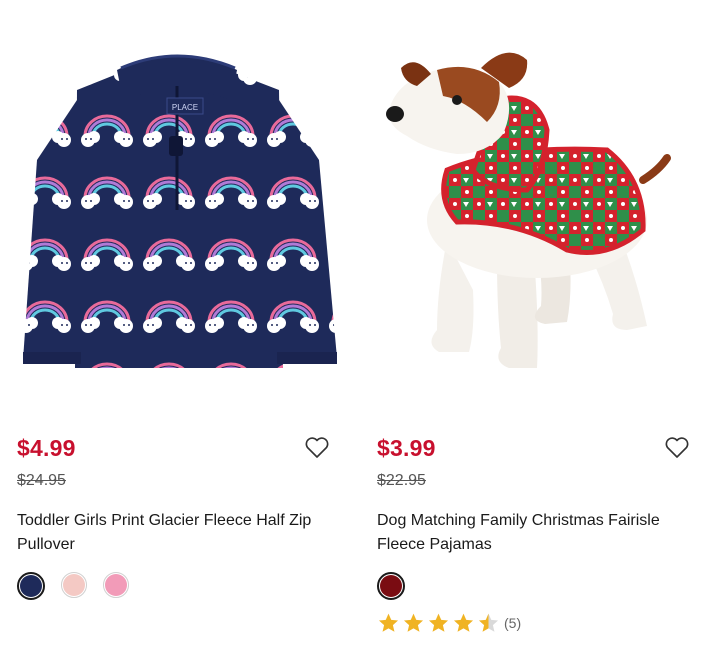 This screenshot has width=701, height=655. What do you see at coordinates (41, 480) in the screenshot?
I see `original-price: $24.95` at bounding box center [41, 480].